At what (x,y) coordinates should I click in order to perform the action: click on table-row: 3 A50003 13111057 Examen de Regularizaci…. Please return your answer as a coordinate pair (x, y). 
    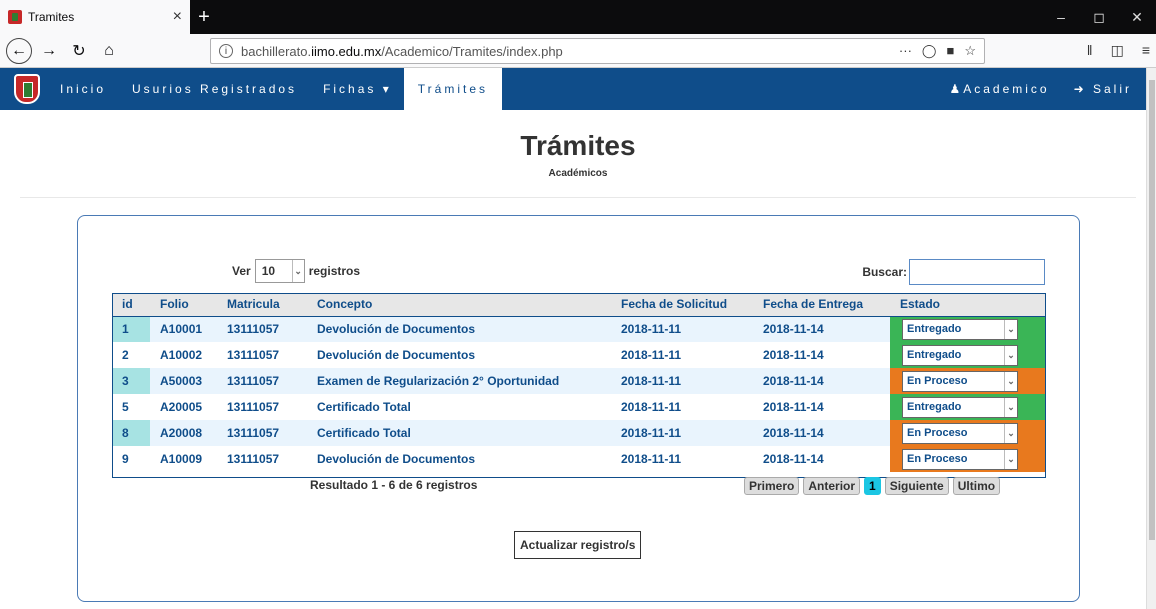
    Looking at the image, I should click on (579, 381).